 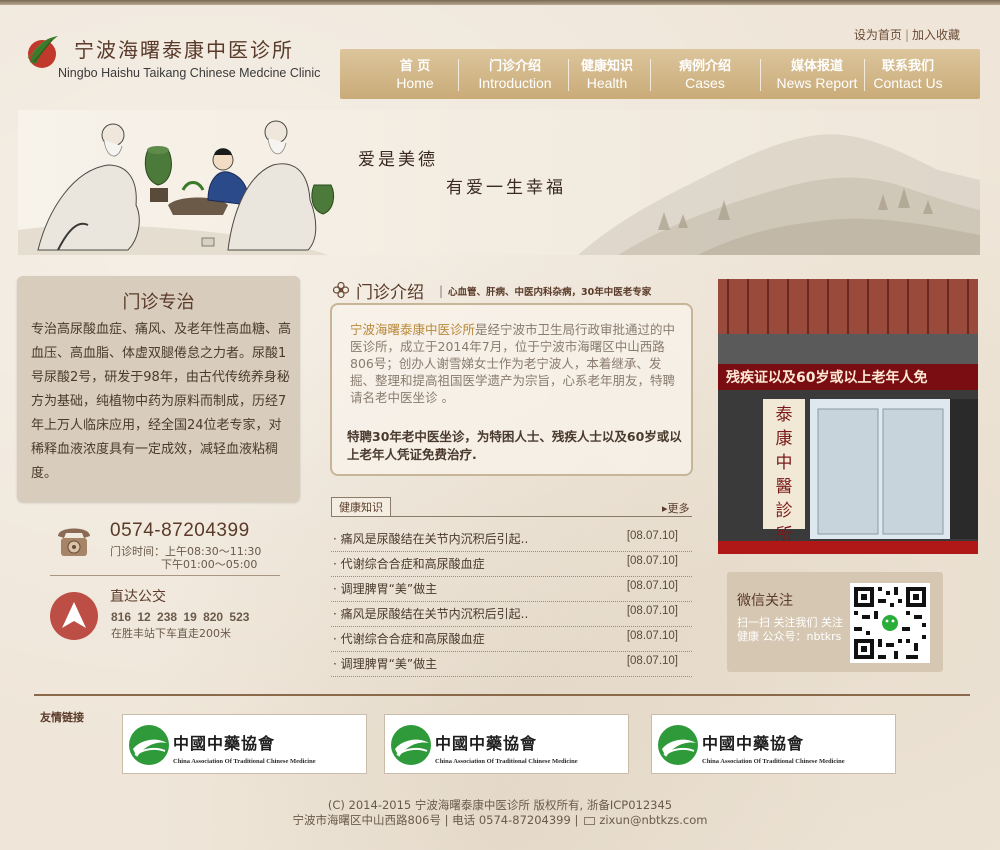 I want to click on nav-label-cn: 门诊介绍, so click(x=514, y=66).